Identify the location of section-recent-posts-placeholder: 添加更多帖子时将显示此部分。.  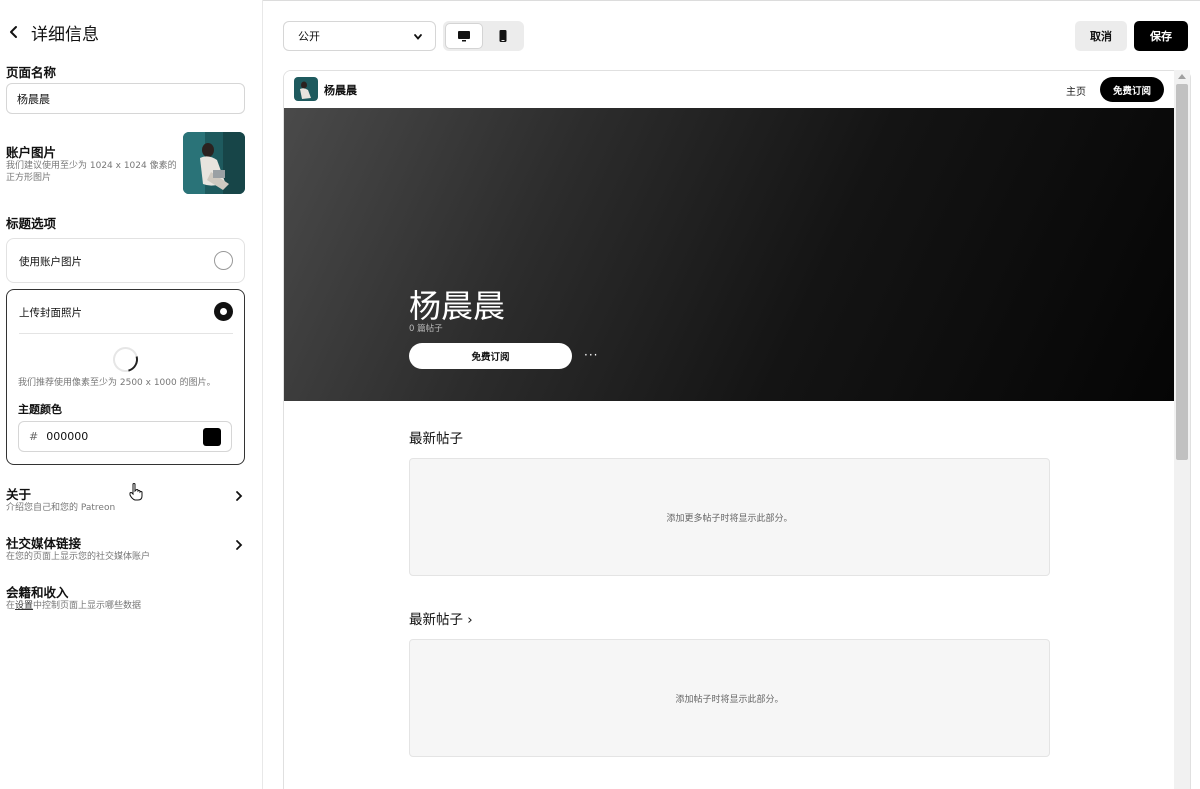
(729, 517).